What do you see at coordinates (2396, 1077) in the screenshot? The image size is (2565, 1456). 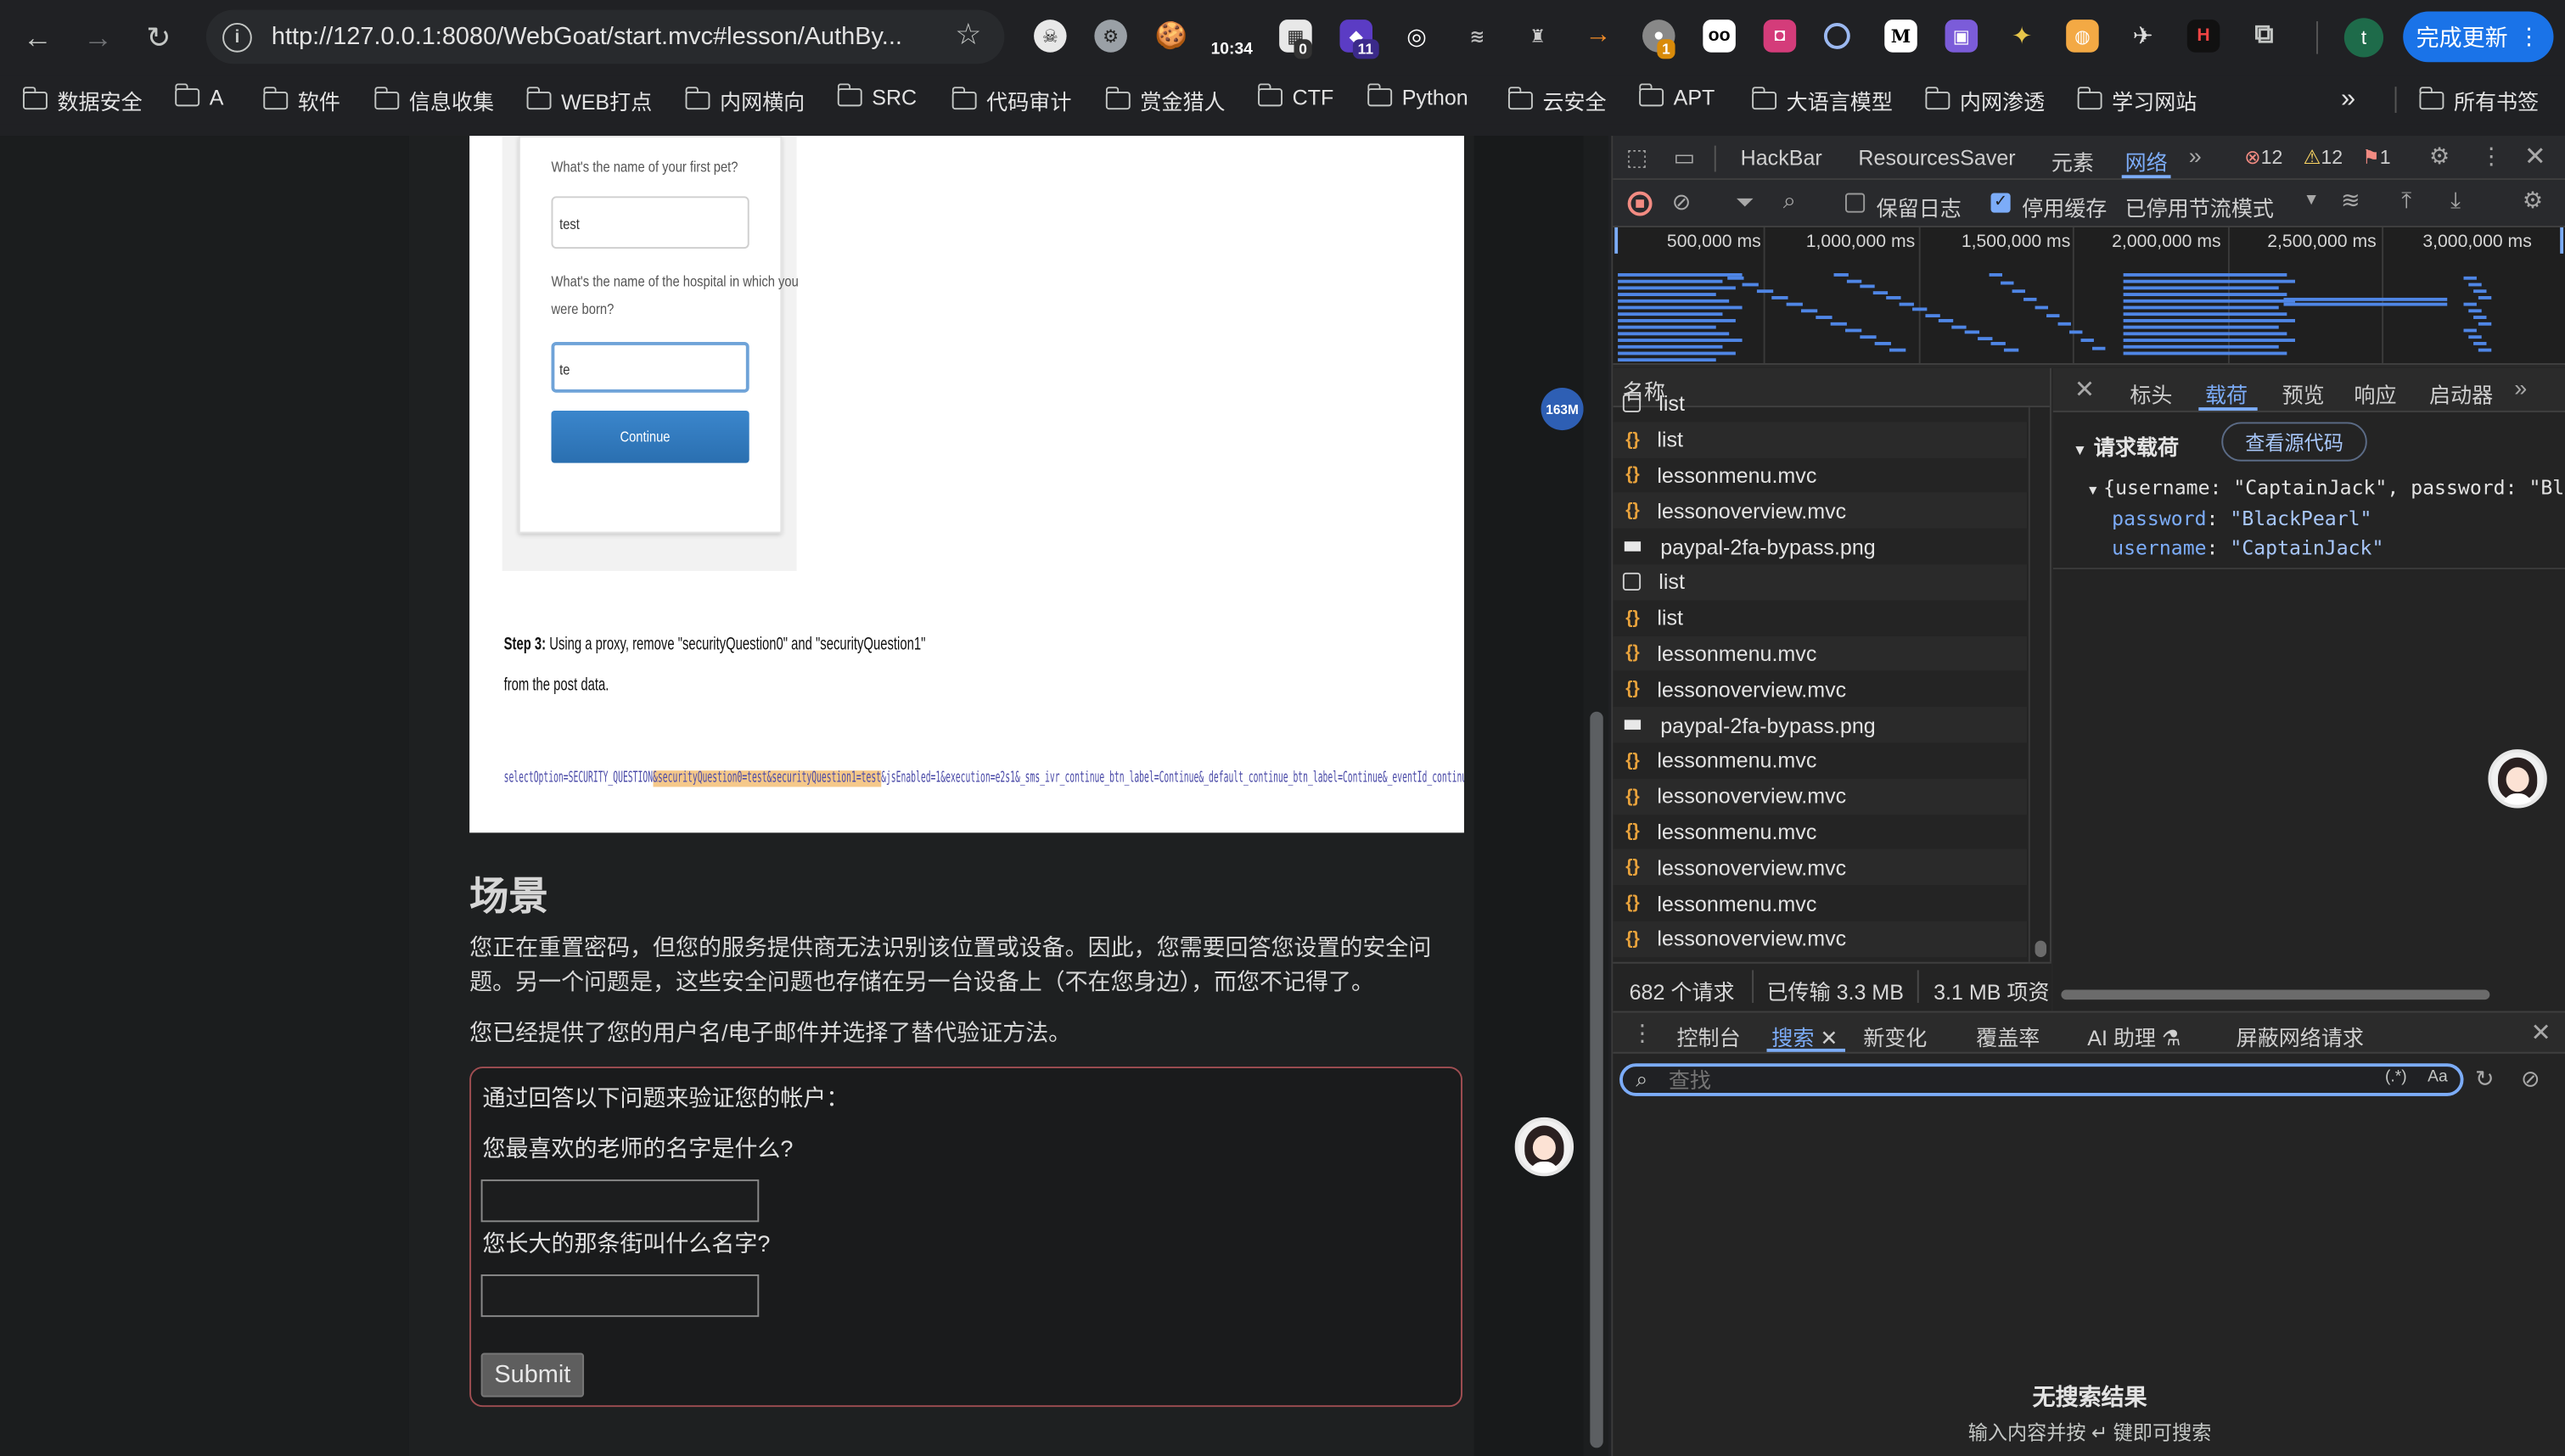 I see `regex-toggle: (.*)` at bounding box center [2396, 1077].